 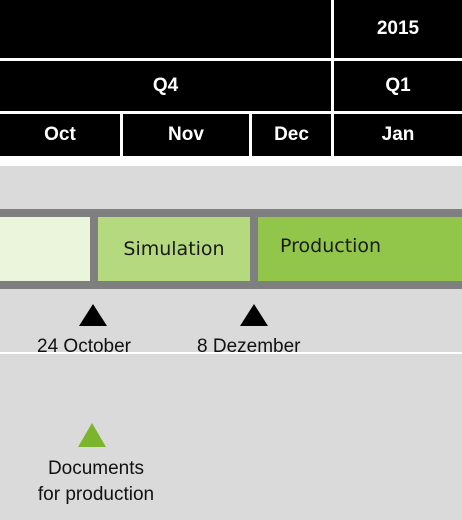 I want to click on header-month-nov: Nov, so click(x=186, y=135).